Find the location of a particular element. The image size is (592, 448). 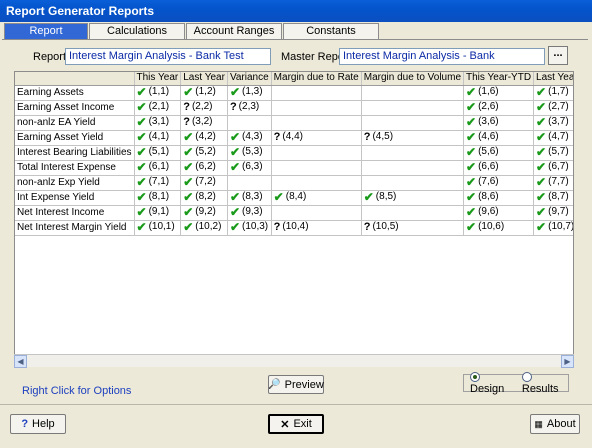

tab-report: Report is located at coordinates (46, 31).